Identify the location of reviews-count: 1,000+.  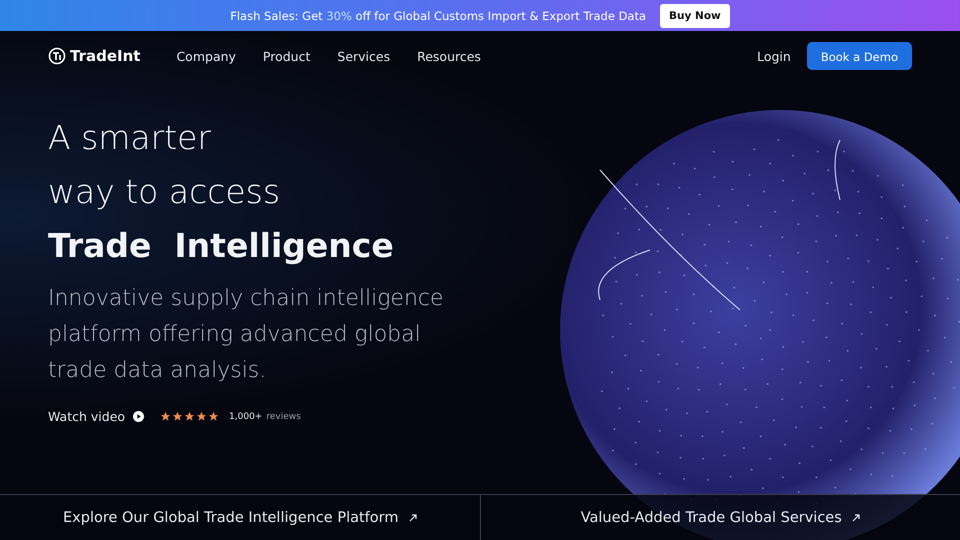
(245, 417).